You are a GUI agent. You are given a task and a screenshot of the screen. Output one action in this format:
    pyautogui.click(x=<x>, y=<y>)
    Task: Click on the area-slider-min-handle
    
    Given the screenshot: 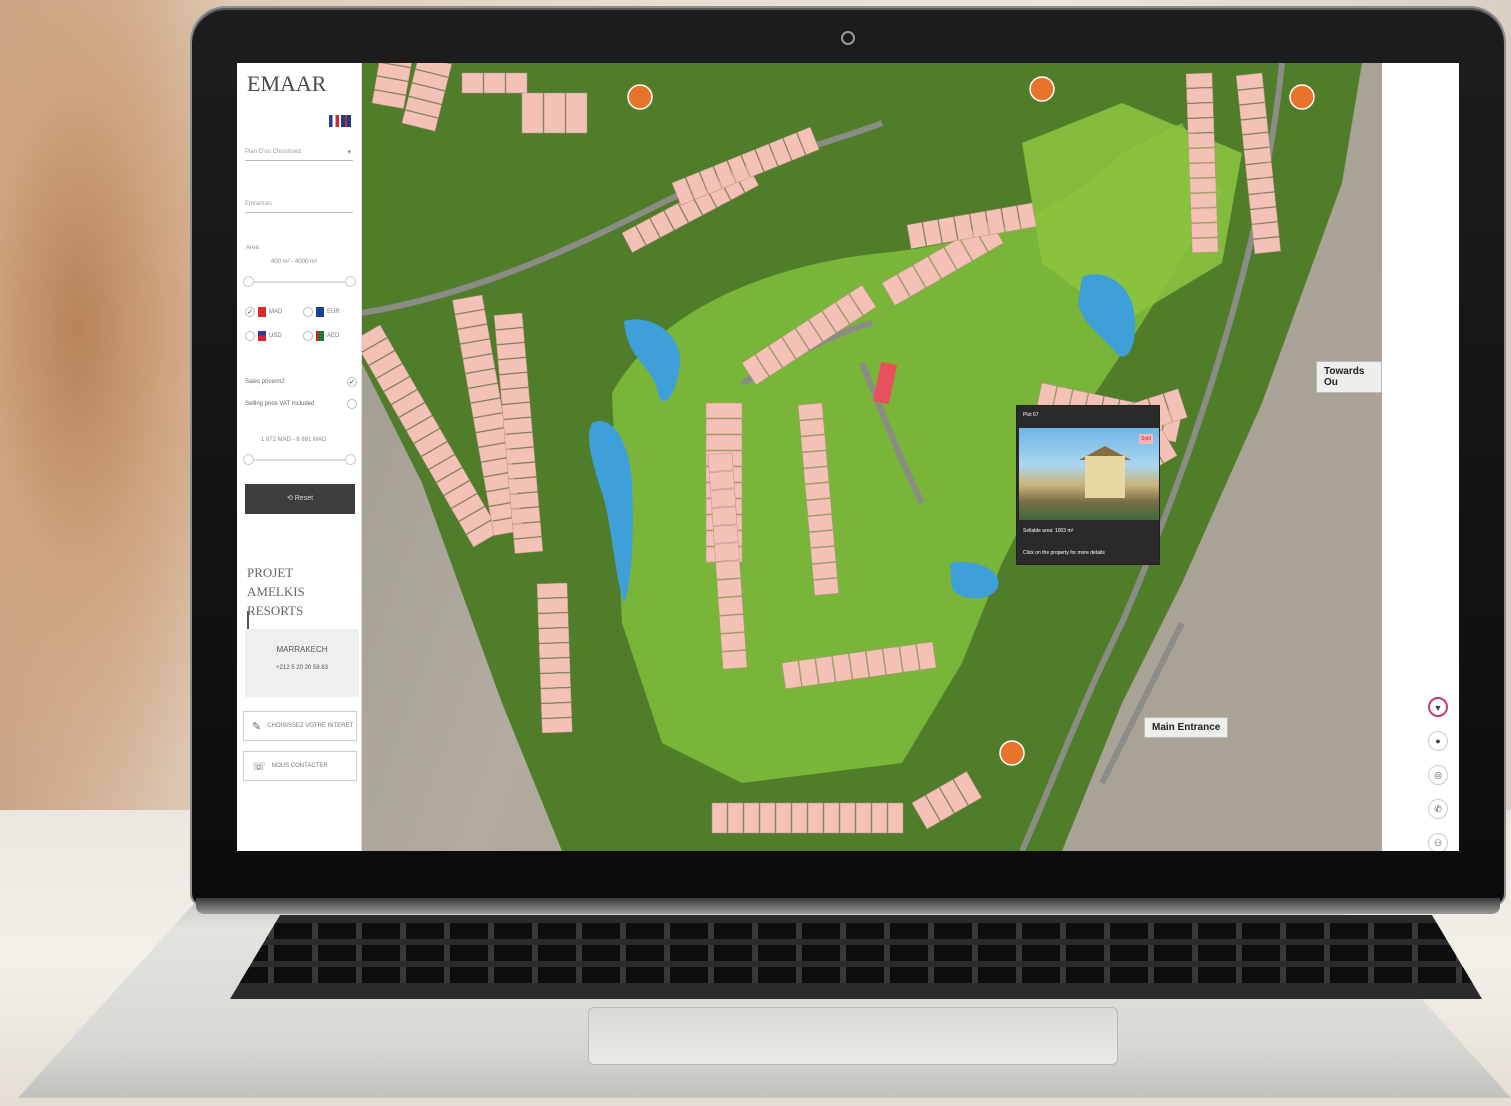 What is the action you would take?
    pyautogui.click(x=248, y=281)
    